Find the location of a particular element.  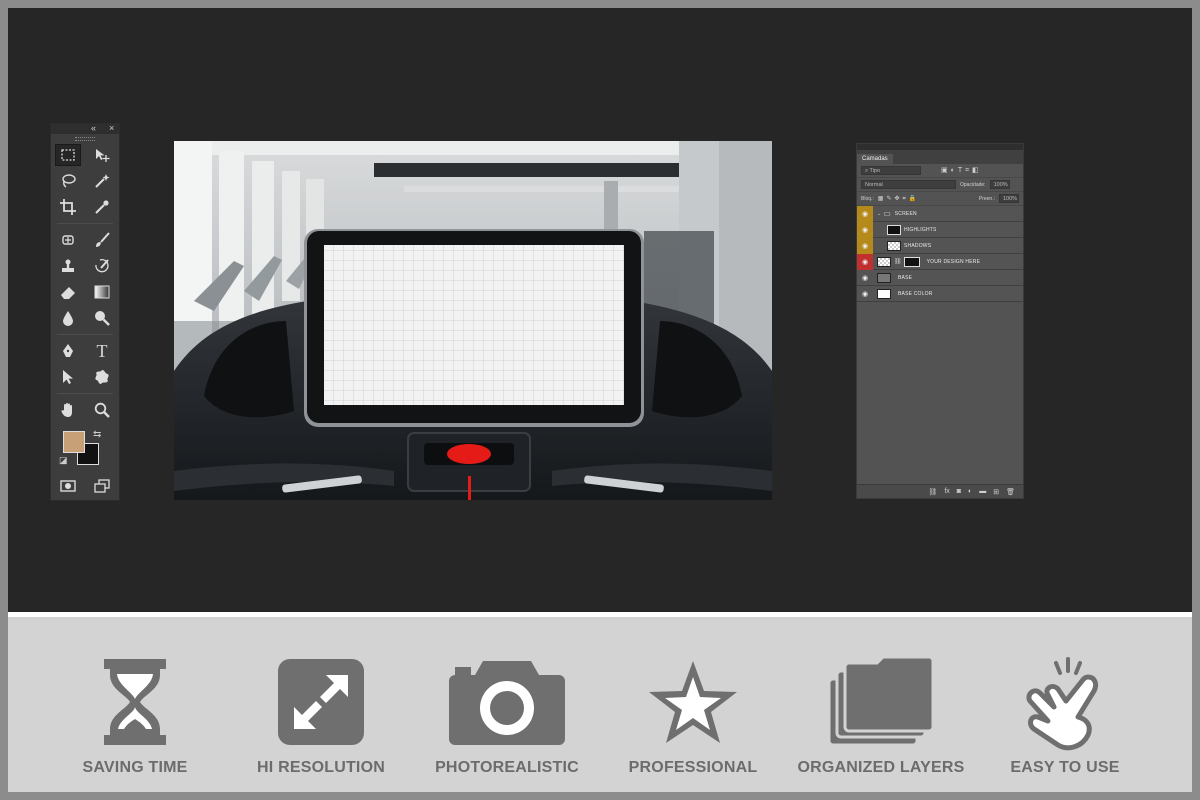

crop-icon is located at coordinates (68, 207).